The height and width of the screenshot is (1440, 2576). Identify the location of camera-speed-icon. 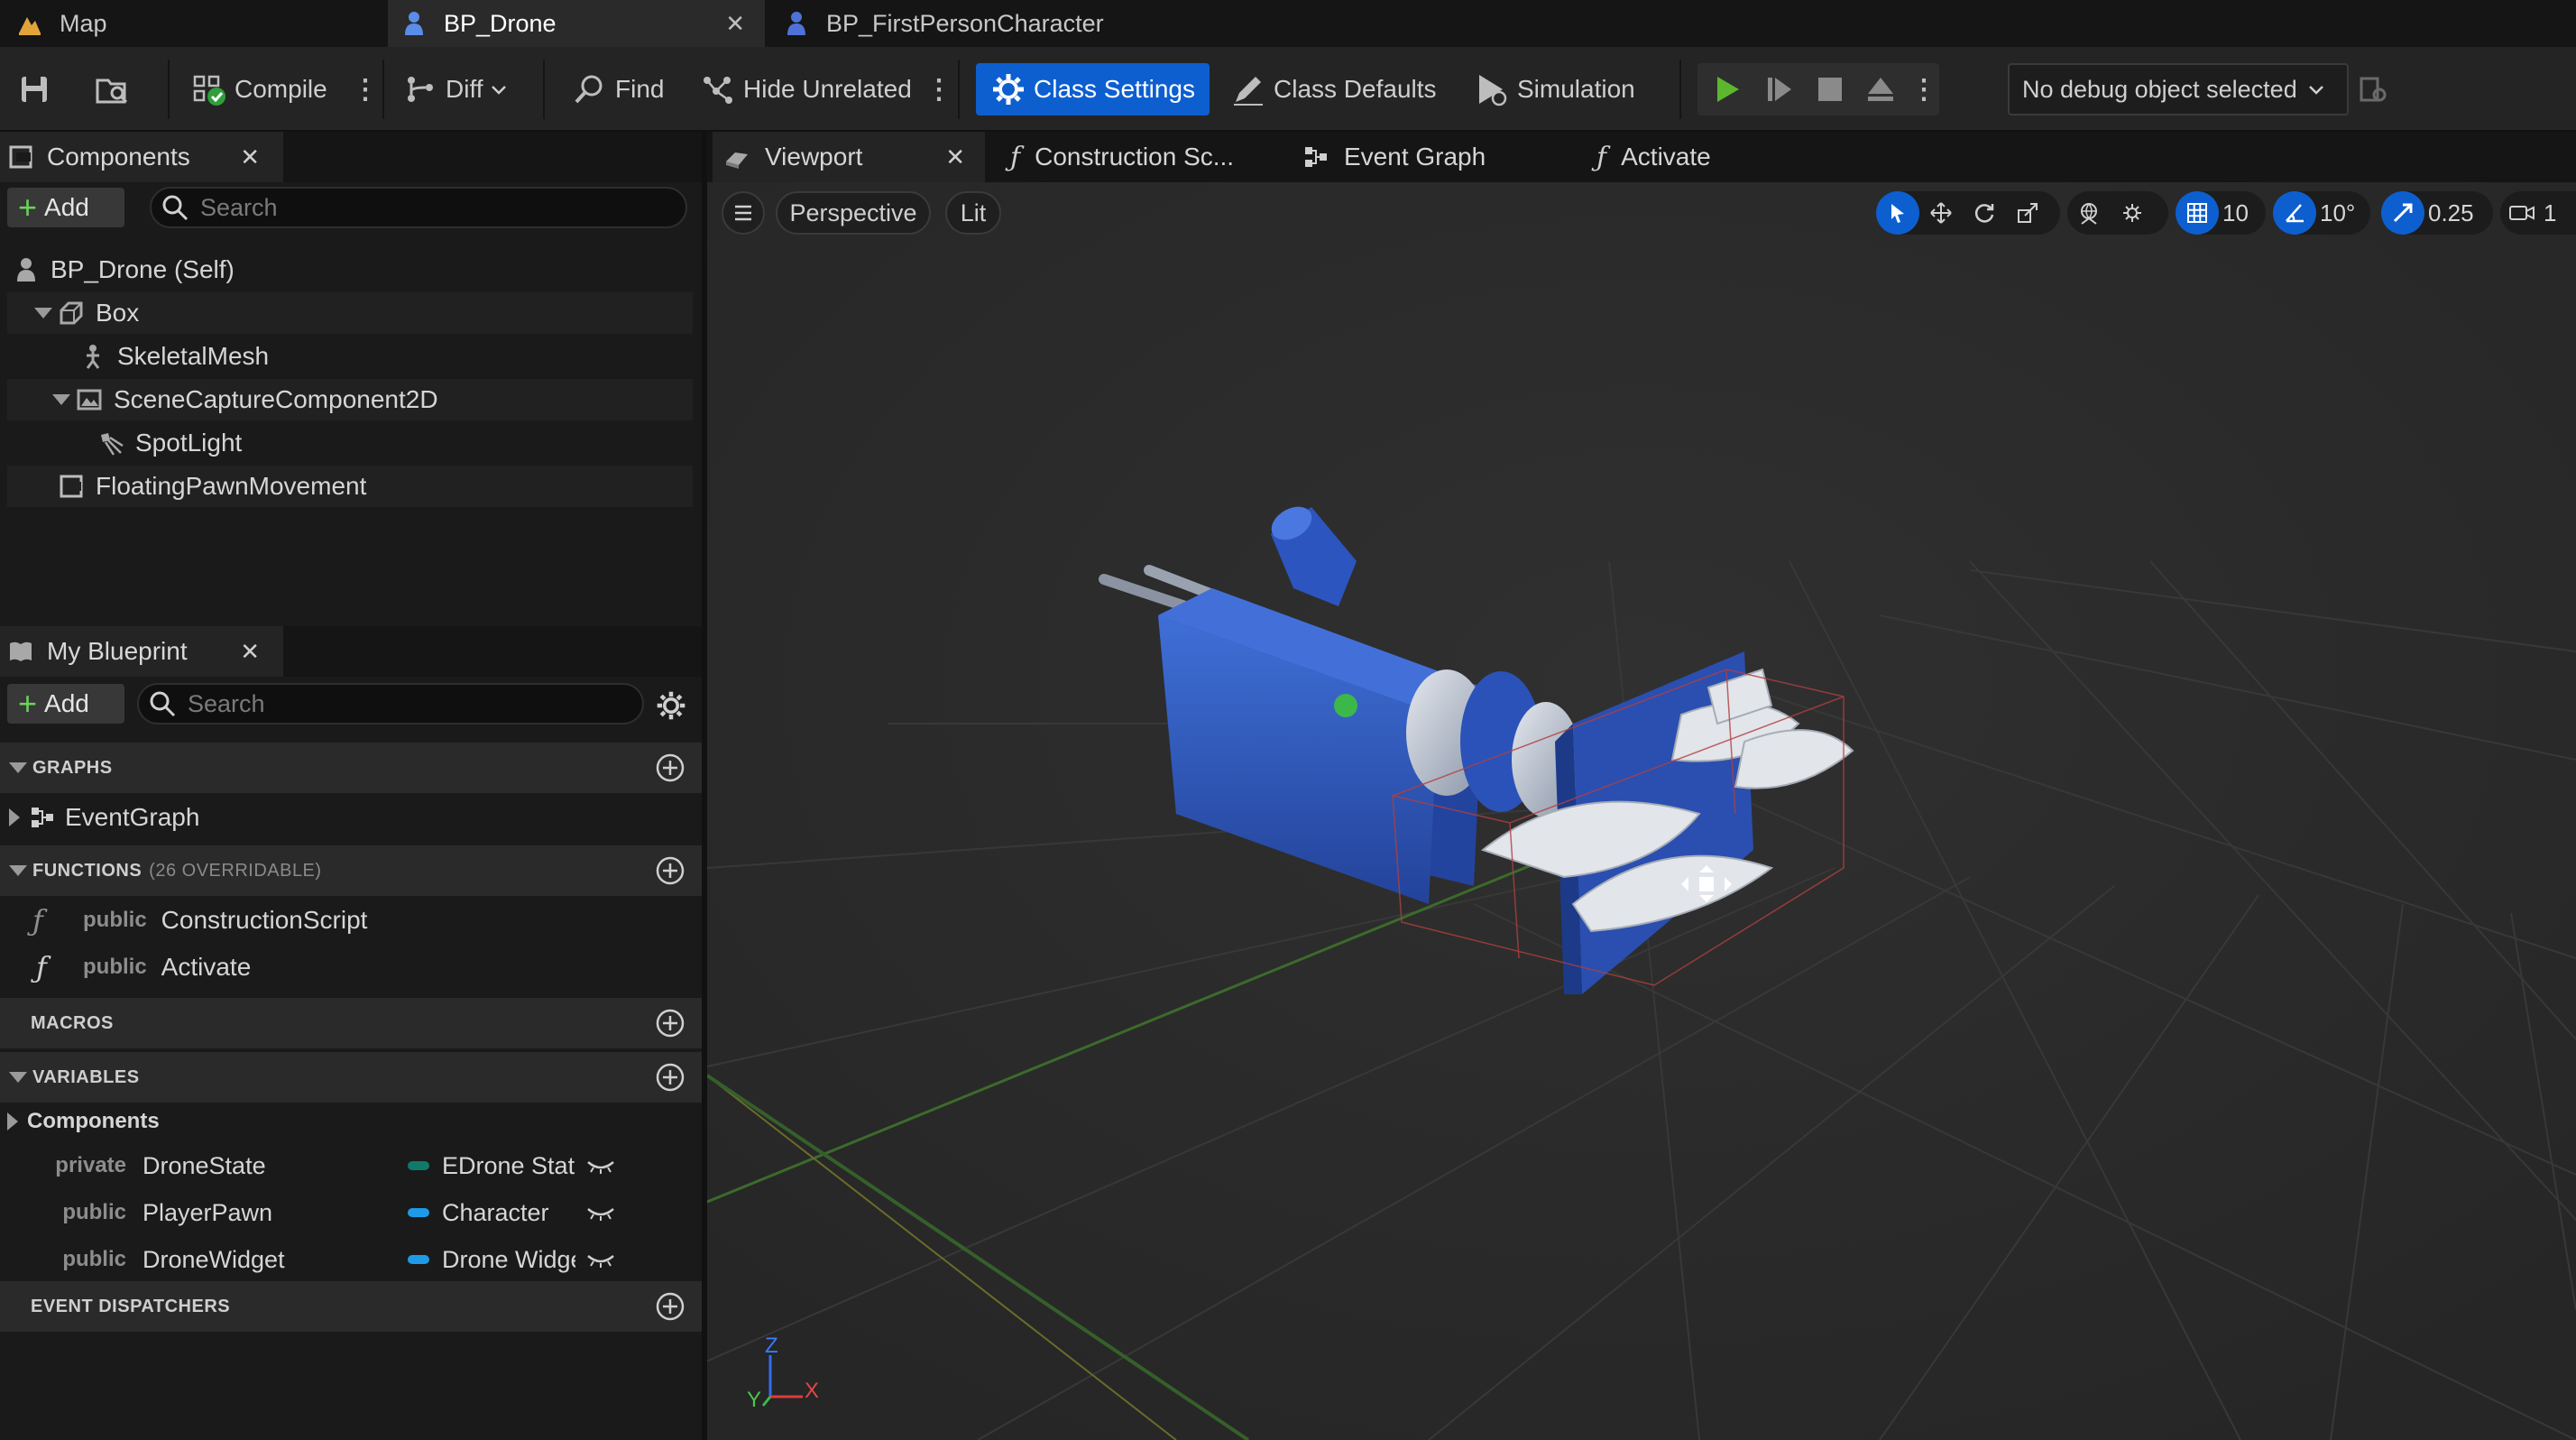
(2522, 213).